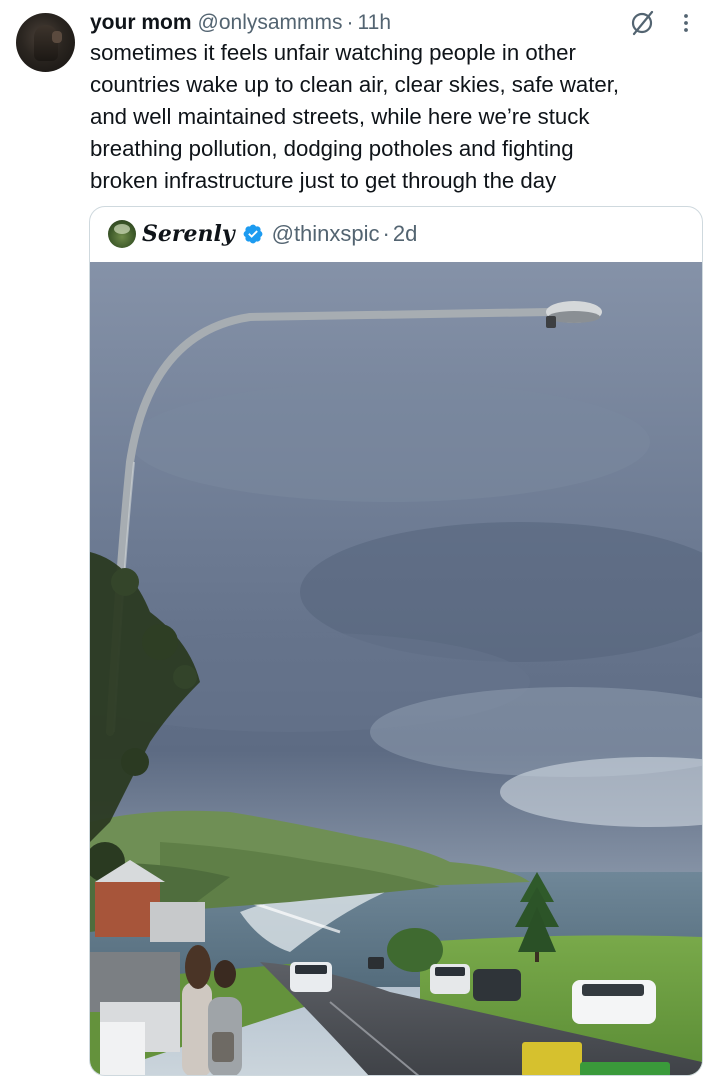 Image resolution: width=715 pixels, height=1077 pixels. Describe the element at coordinates (188, 234) in the screenshot. I see `quoted-display-name: Serenly` at that location.